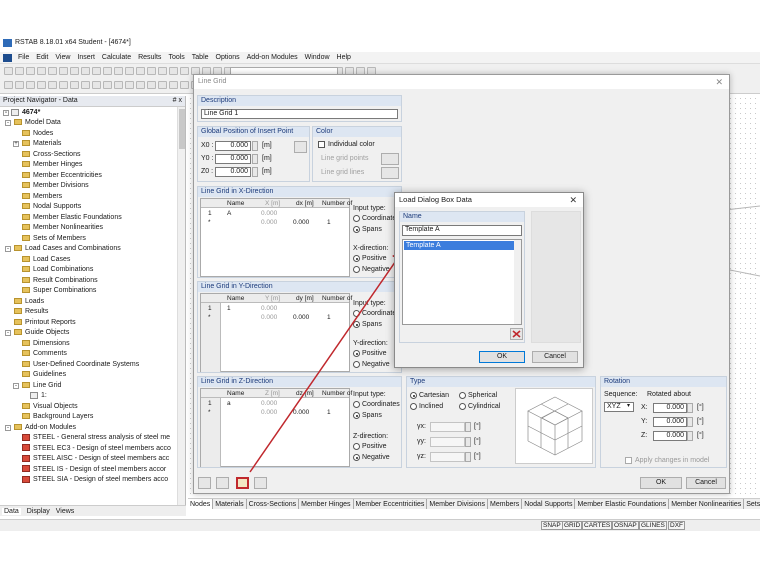  Describe the element at coordinates (21, 113) in the screenshot. I see `tree-root: - 4674*` at that location.